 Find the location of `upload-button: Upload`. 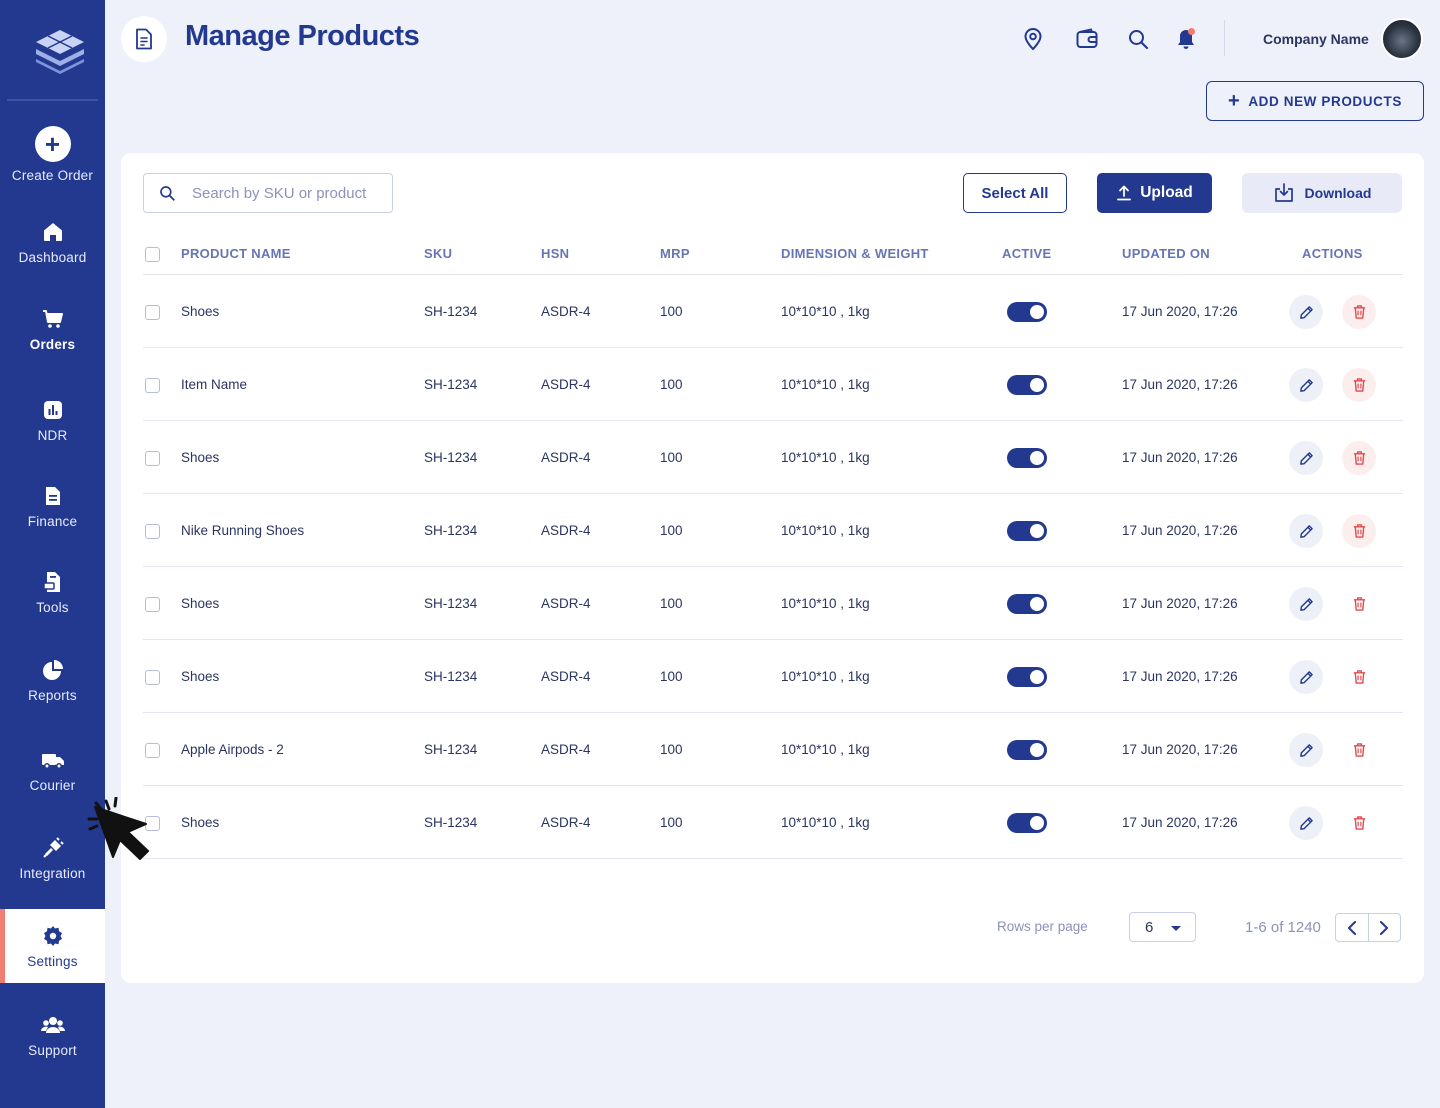

upload-button: Upload is located at coordinates (1154, 193).